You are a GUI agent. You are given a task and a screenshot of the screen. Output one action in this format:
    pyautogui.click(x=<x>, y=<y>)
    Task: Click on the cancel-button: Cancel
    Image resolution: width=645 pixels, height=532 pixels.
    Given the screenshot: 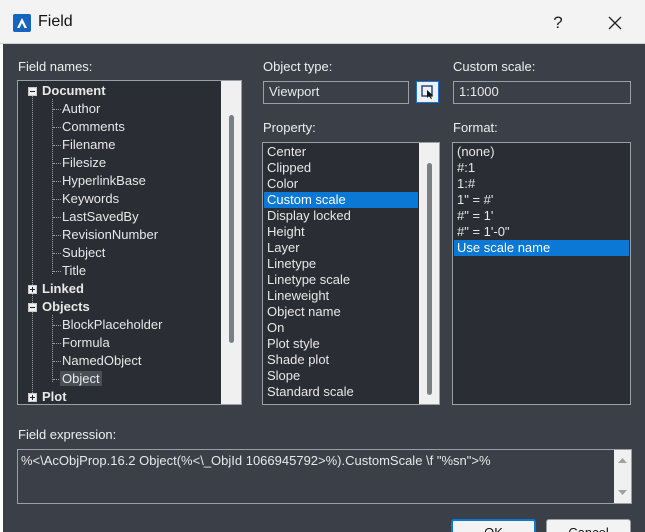 What is the action you would take?
    pyautogui.click(x=588, y=525)
    